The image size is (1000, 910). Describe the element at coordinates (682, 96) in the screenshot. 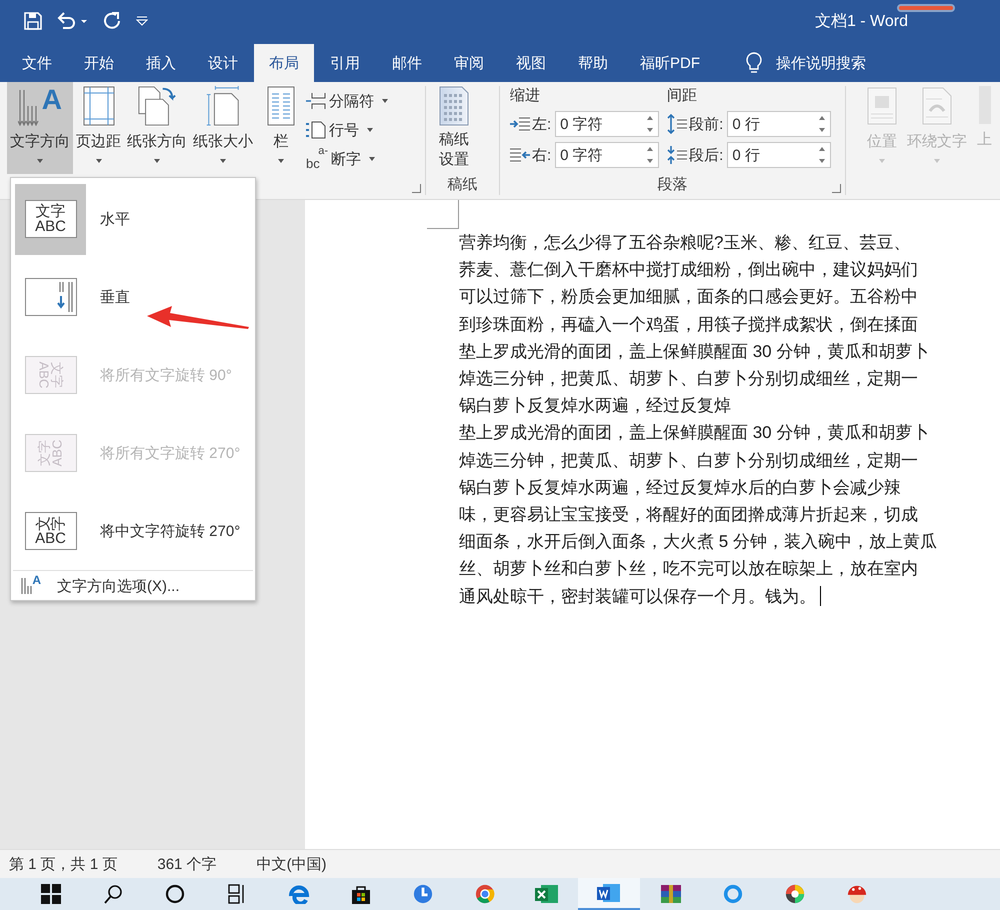

I see `section-heading: 间距` at that location.